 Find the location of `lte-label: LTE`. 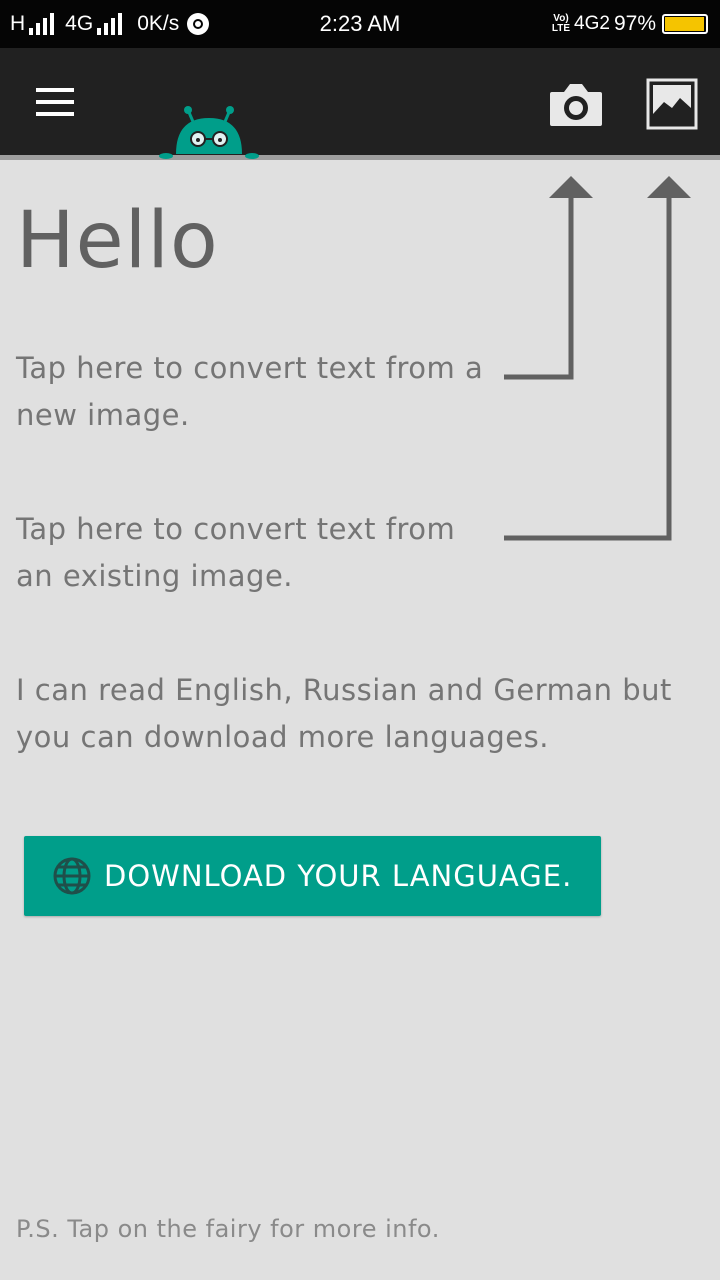

lte-label: LTE is located at coordinates (561, 28).